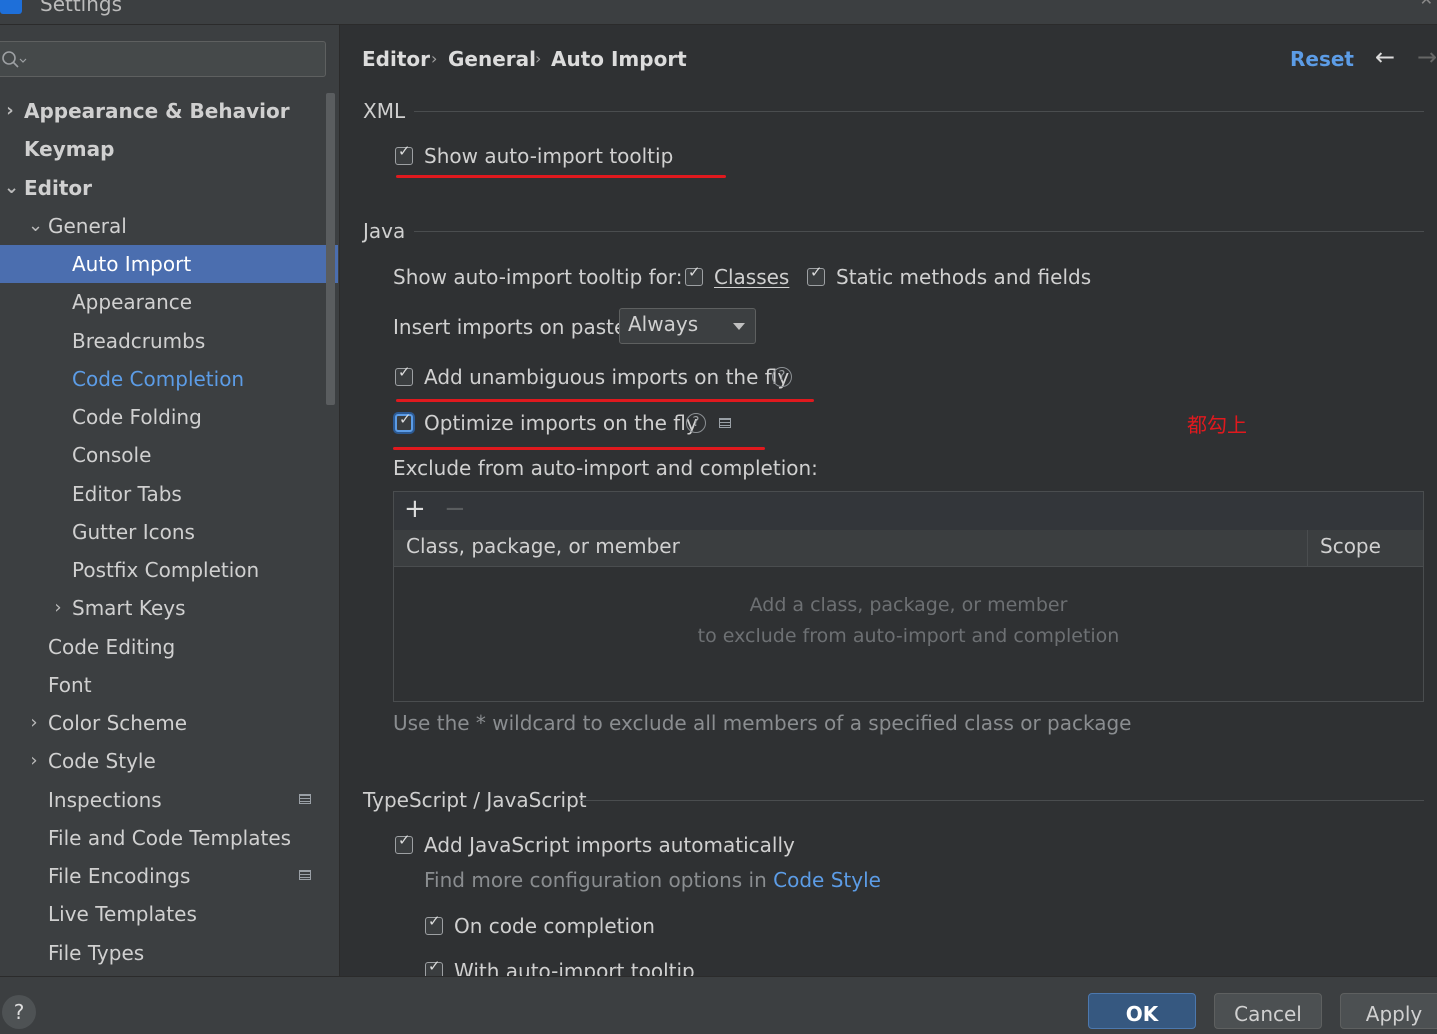  Describe the element at coordinates (513, 327) in the screenshot. I see `insert-on-paste-label: Insert imports on paste:` at that location.